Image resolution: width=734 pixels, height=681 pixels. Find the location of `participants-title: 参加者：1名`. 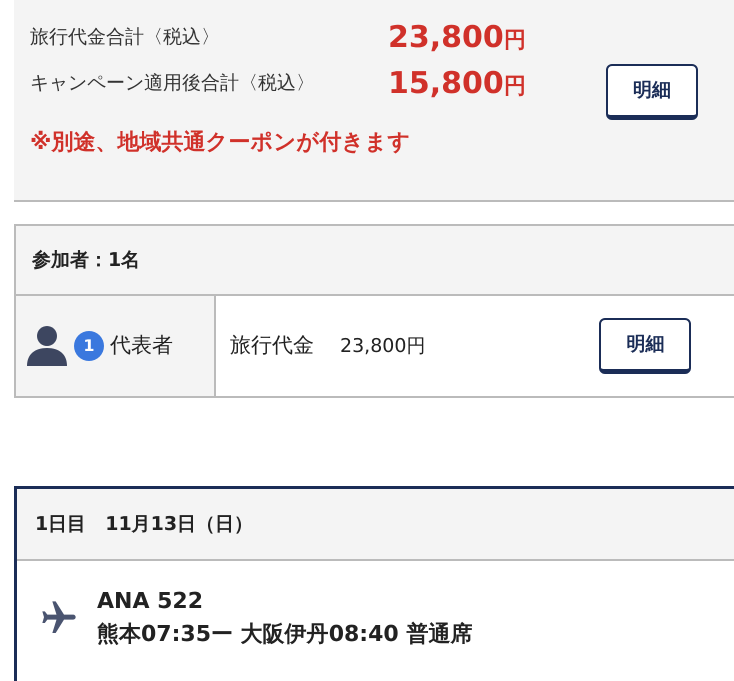

participants-title: 参加者：1名 is located at coordinates (86, 260).